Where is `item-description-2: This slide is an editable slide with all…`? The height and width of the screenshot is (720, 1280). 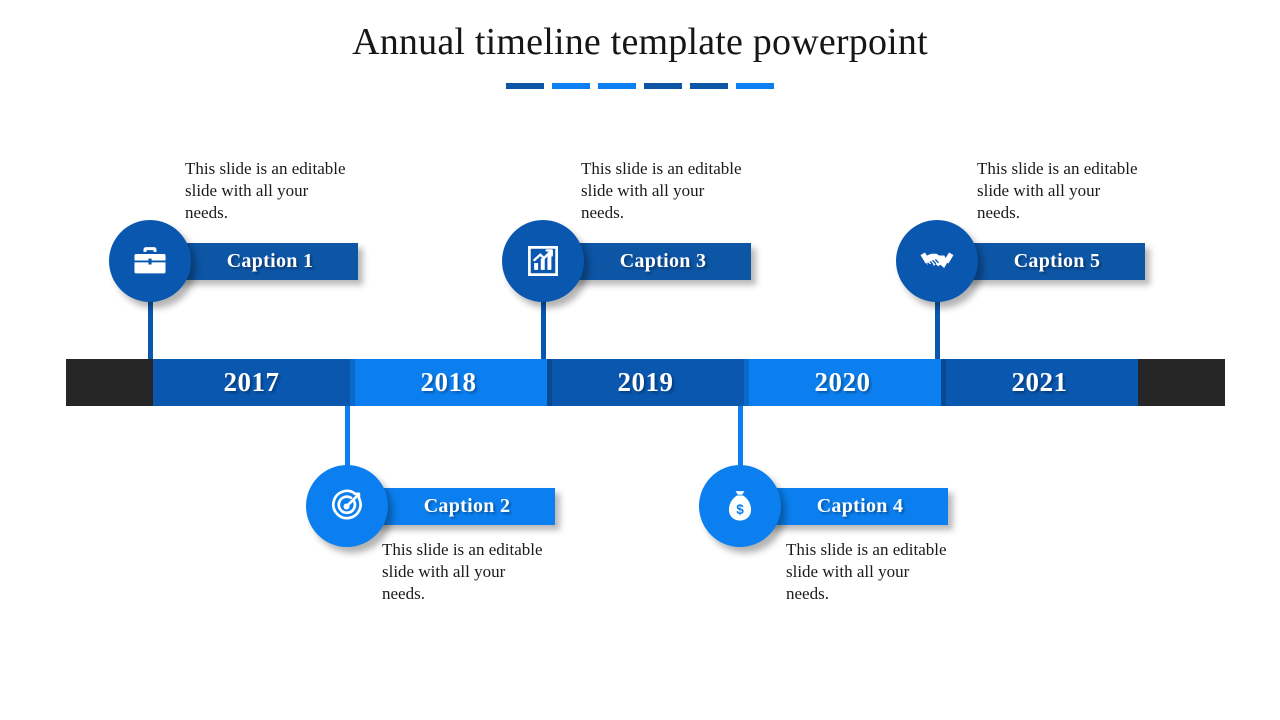 item-description-2: This slide is an editable slide with all… is located at coordinates (462, 571).